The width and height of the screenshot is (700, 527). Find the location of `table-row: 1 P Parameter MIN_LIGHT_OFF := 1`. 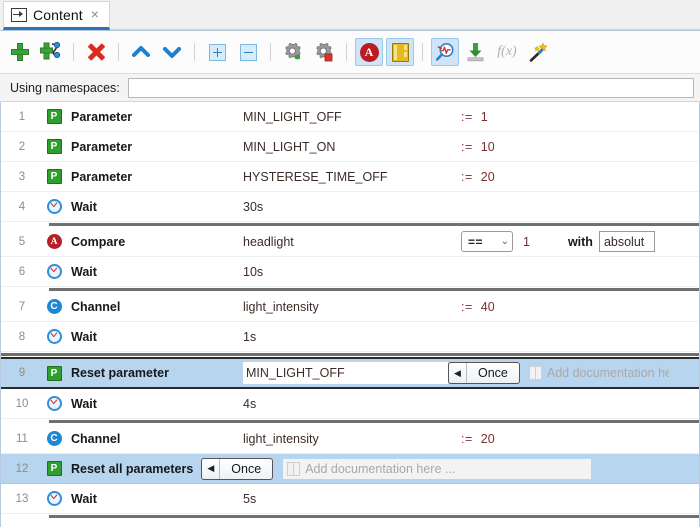

table-row: 1 P Parameter MIN_LIGHT_OFF := 1 is located at coordinates (350, 117).